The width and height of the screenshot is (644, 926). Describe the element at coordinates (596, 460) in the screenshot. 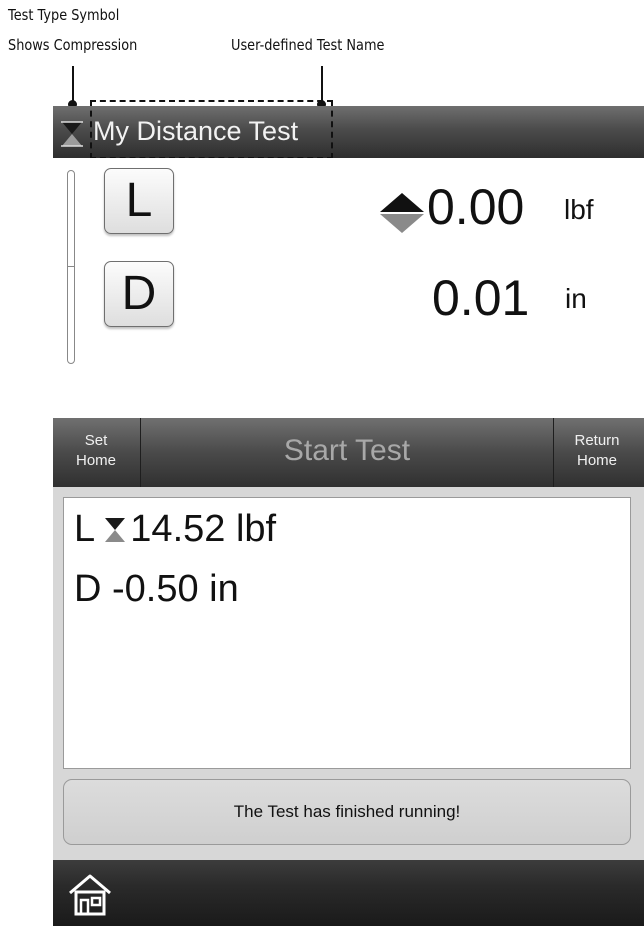

I see `return-home-label-line2: Home` at that location.